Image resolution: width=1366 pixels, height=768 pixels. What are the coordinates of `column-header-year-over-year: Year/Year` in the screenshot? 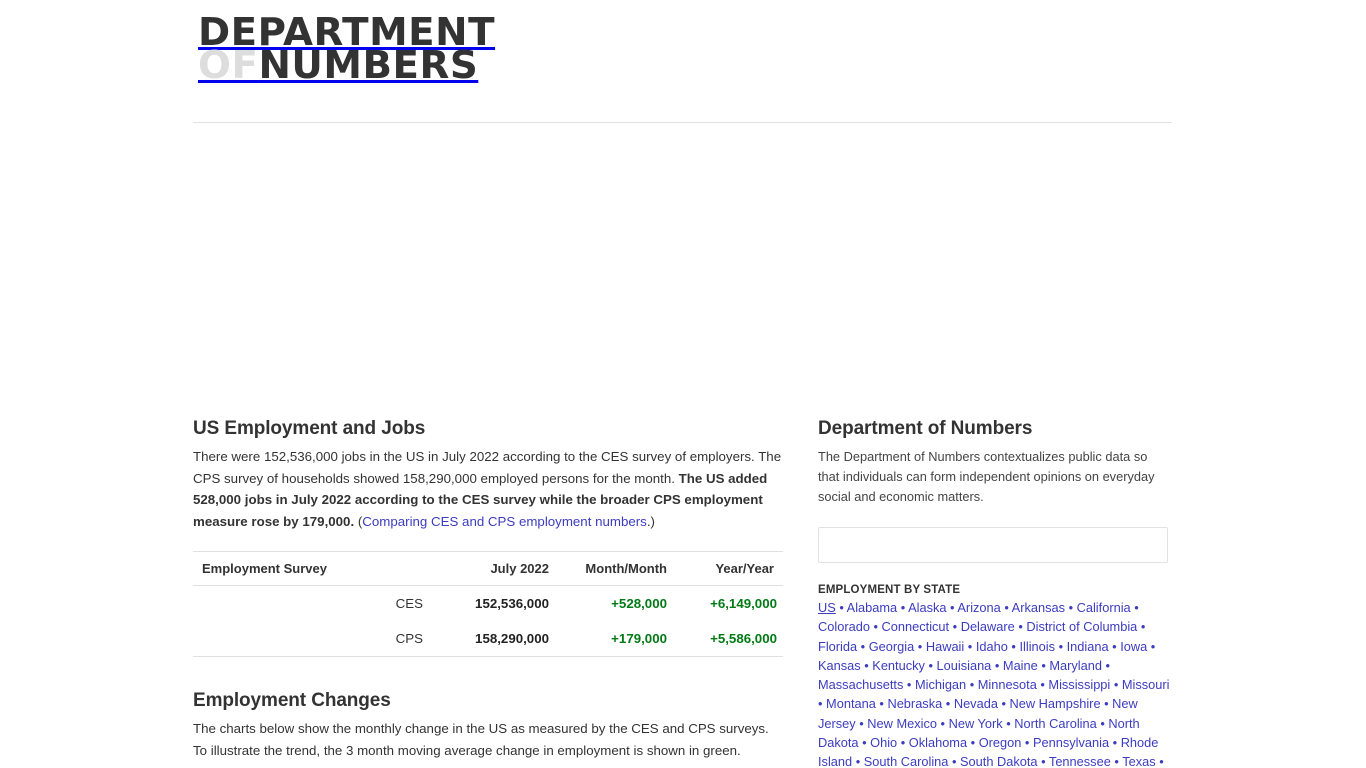 It's located at (728, 568).